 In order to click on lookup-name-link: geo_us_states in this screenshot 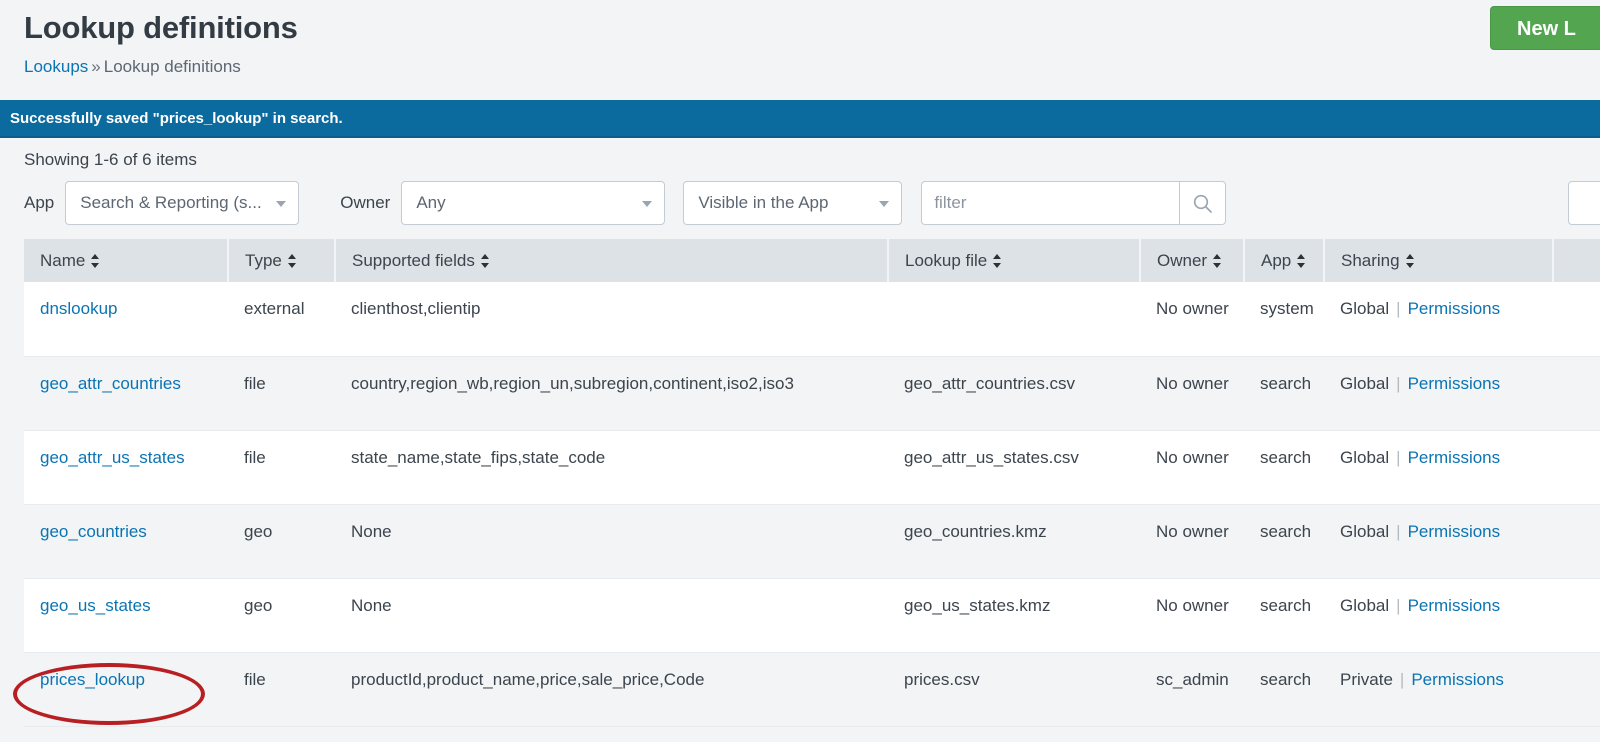, I will do `click(95, 605)`.